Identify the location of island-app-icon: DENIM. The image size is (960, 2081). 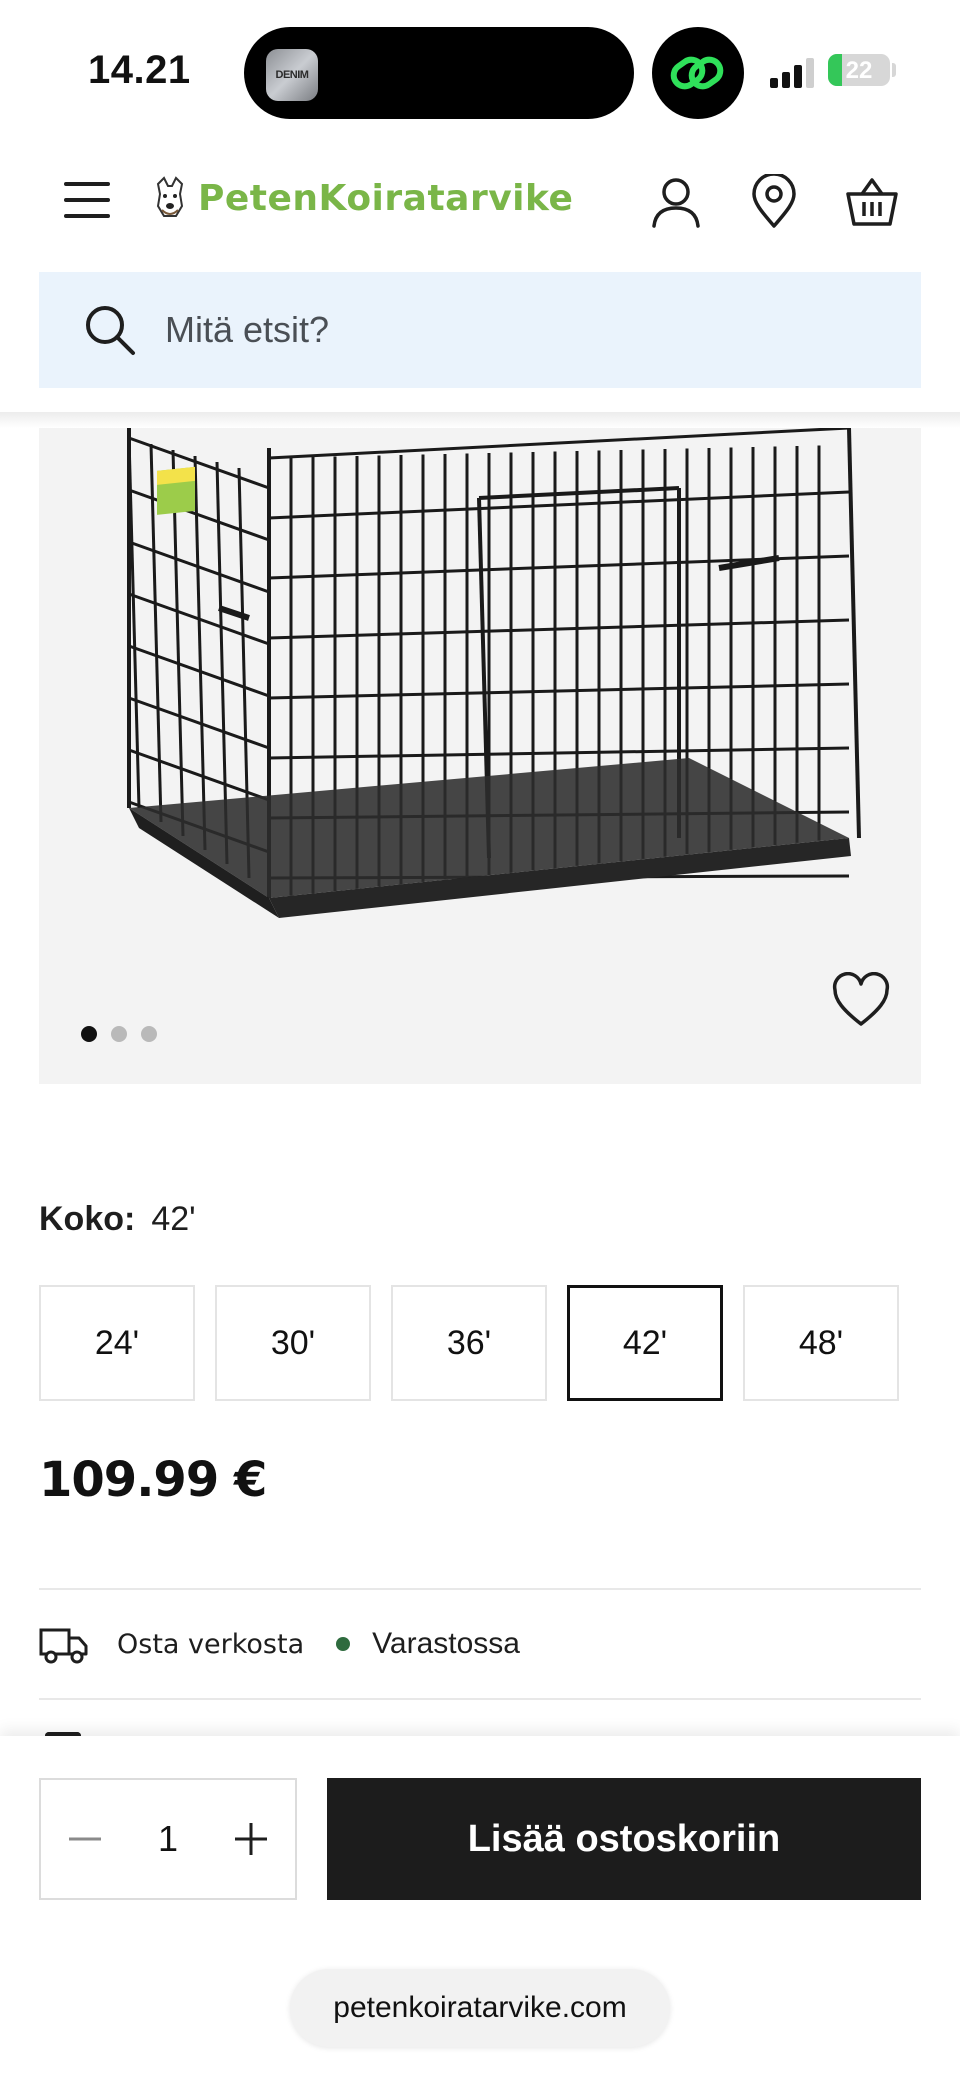
(292, 75).